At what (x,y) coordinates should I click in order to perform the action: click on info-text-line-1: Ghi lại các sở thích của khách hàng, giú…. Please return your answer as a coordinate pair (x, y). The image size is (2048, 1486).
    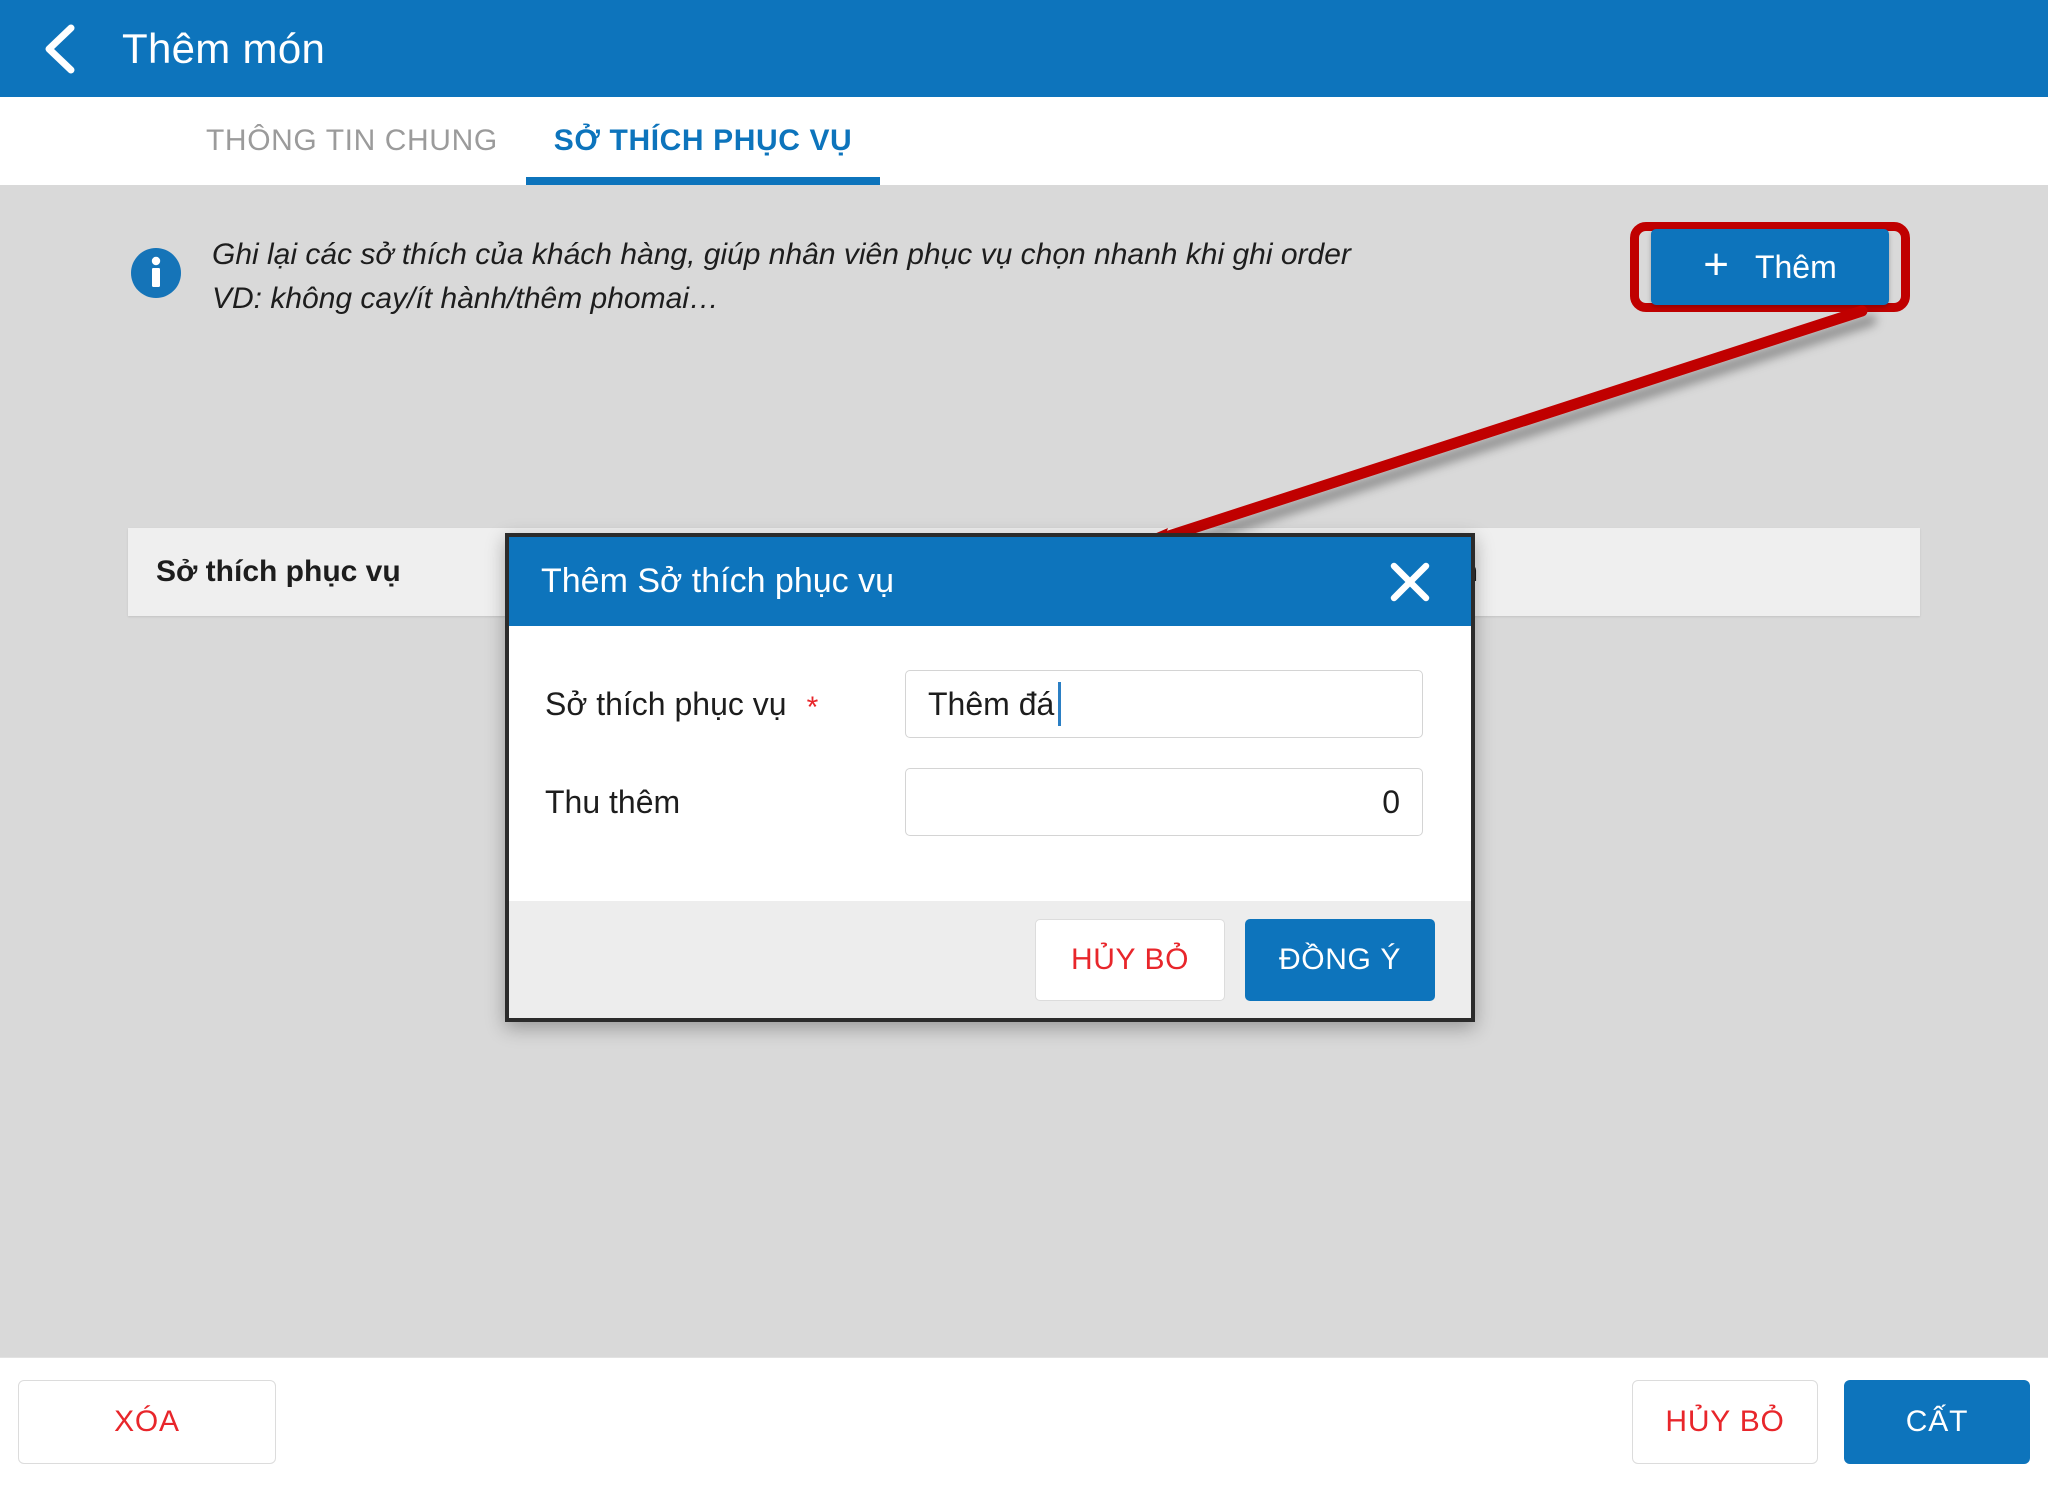
    Looking at the image, I should click on (781, 254).